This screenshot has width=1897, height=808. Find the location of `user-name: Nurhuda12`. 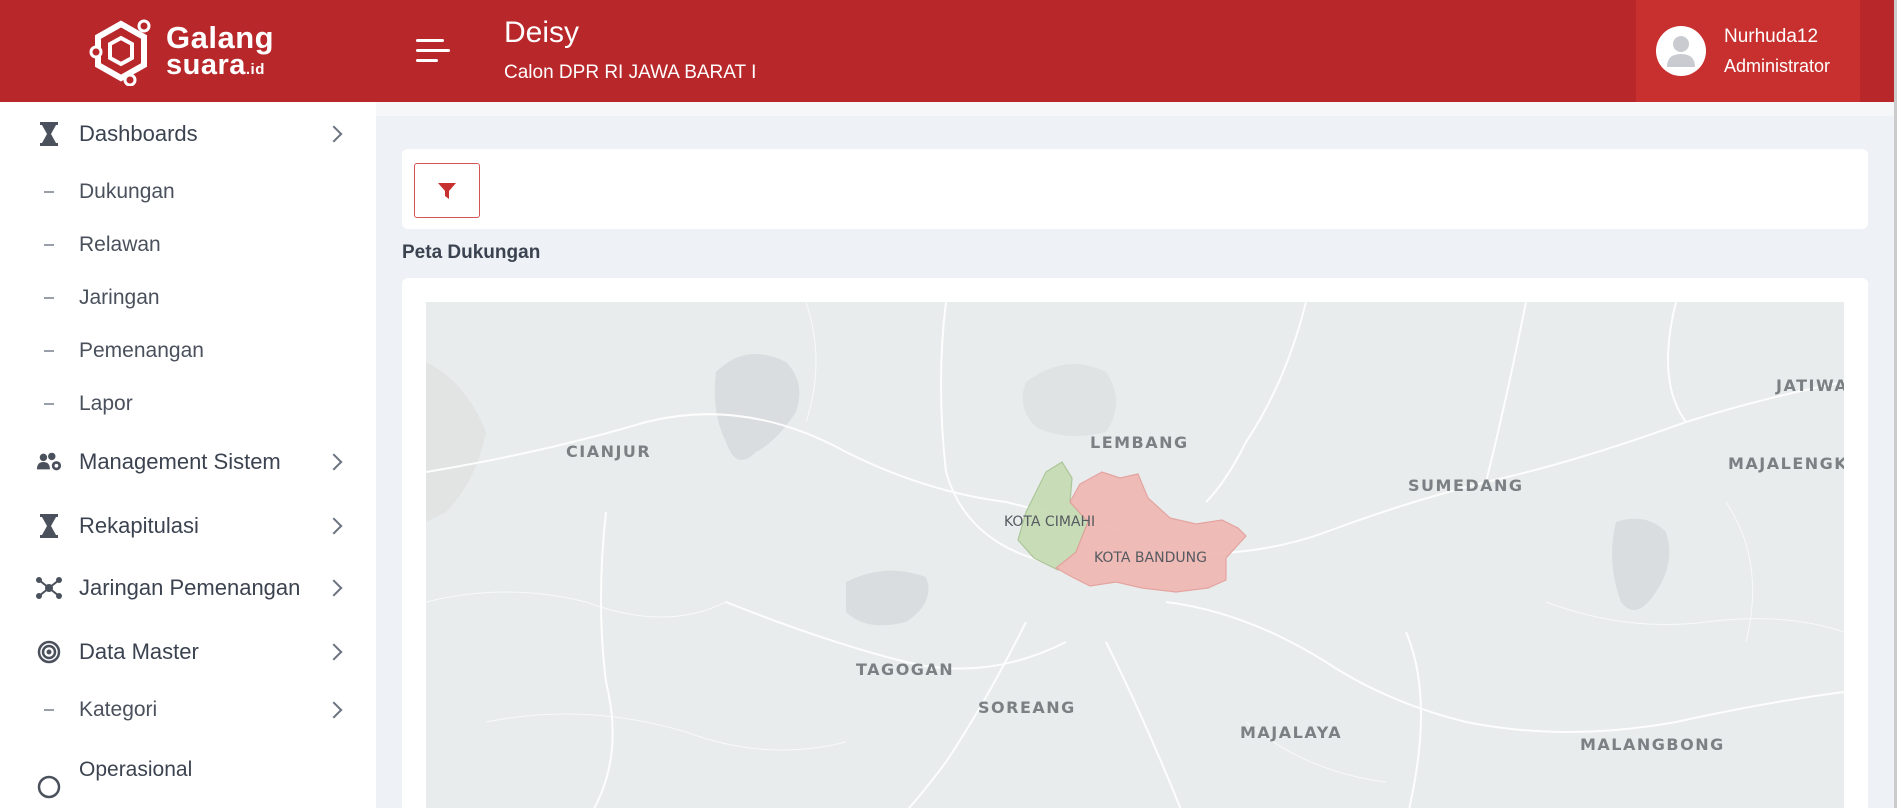

user-name: Nurhuda12 is located at coordinates (1771, 36).